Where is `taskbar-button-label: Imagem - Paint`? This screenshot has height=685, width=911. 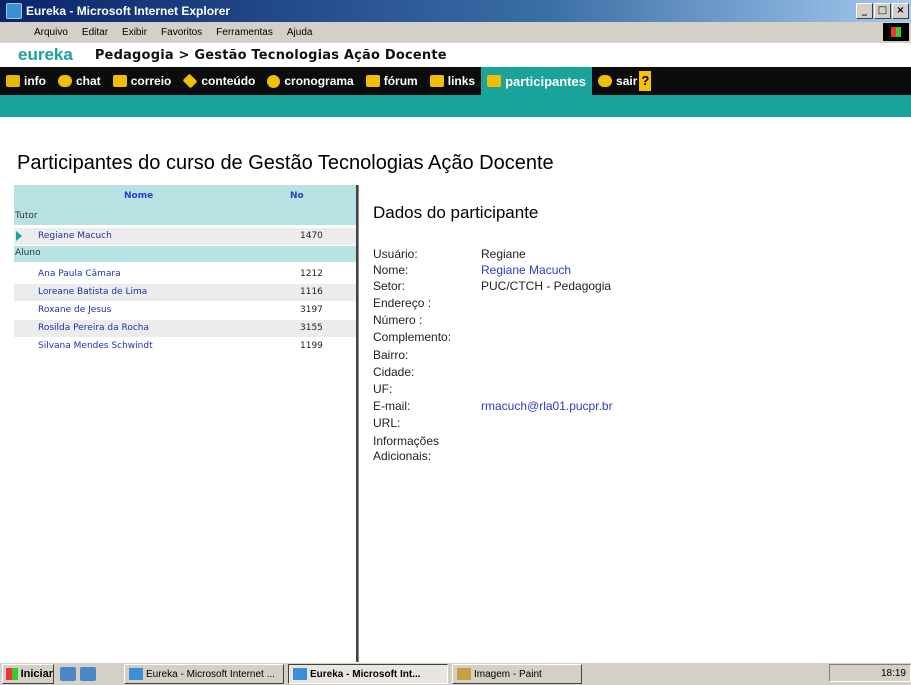 taskbar-button-label: Imagem - Paint is located at coordinates (508, 674).